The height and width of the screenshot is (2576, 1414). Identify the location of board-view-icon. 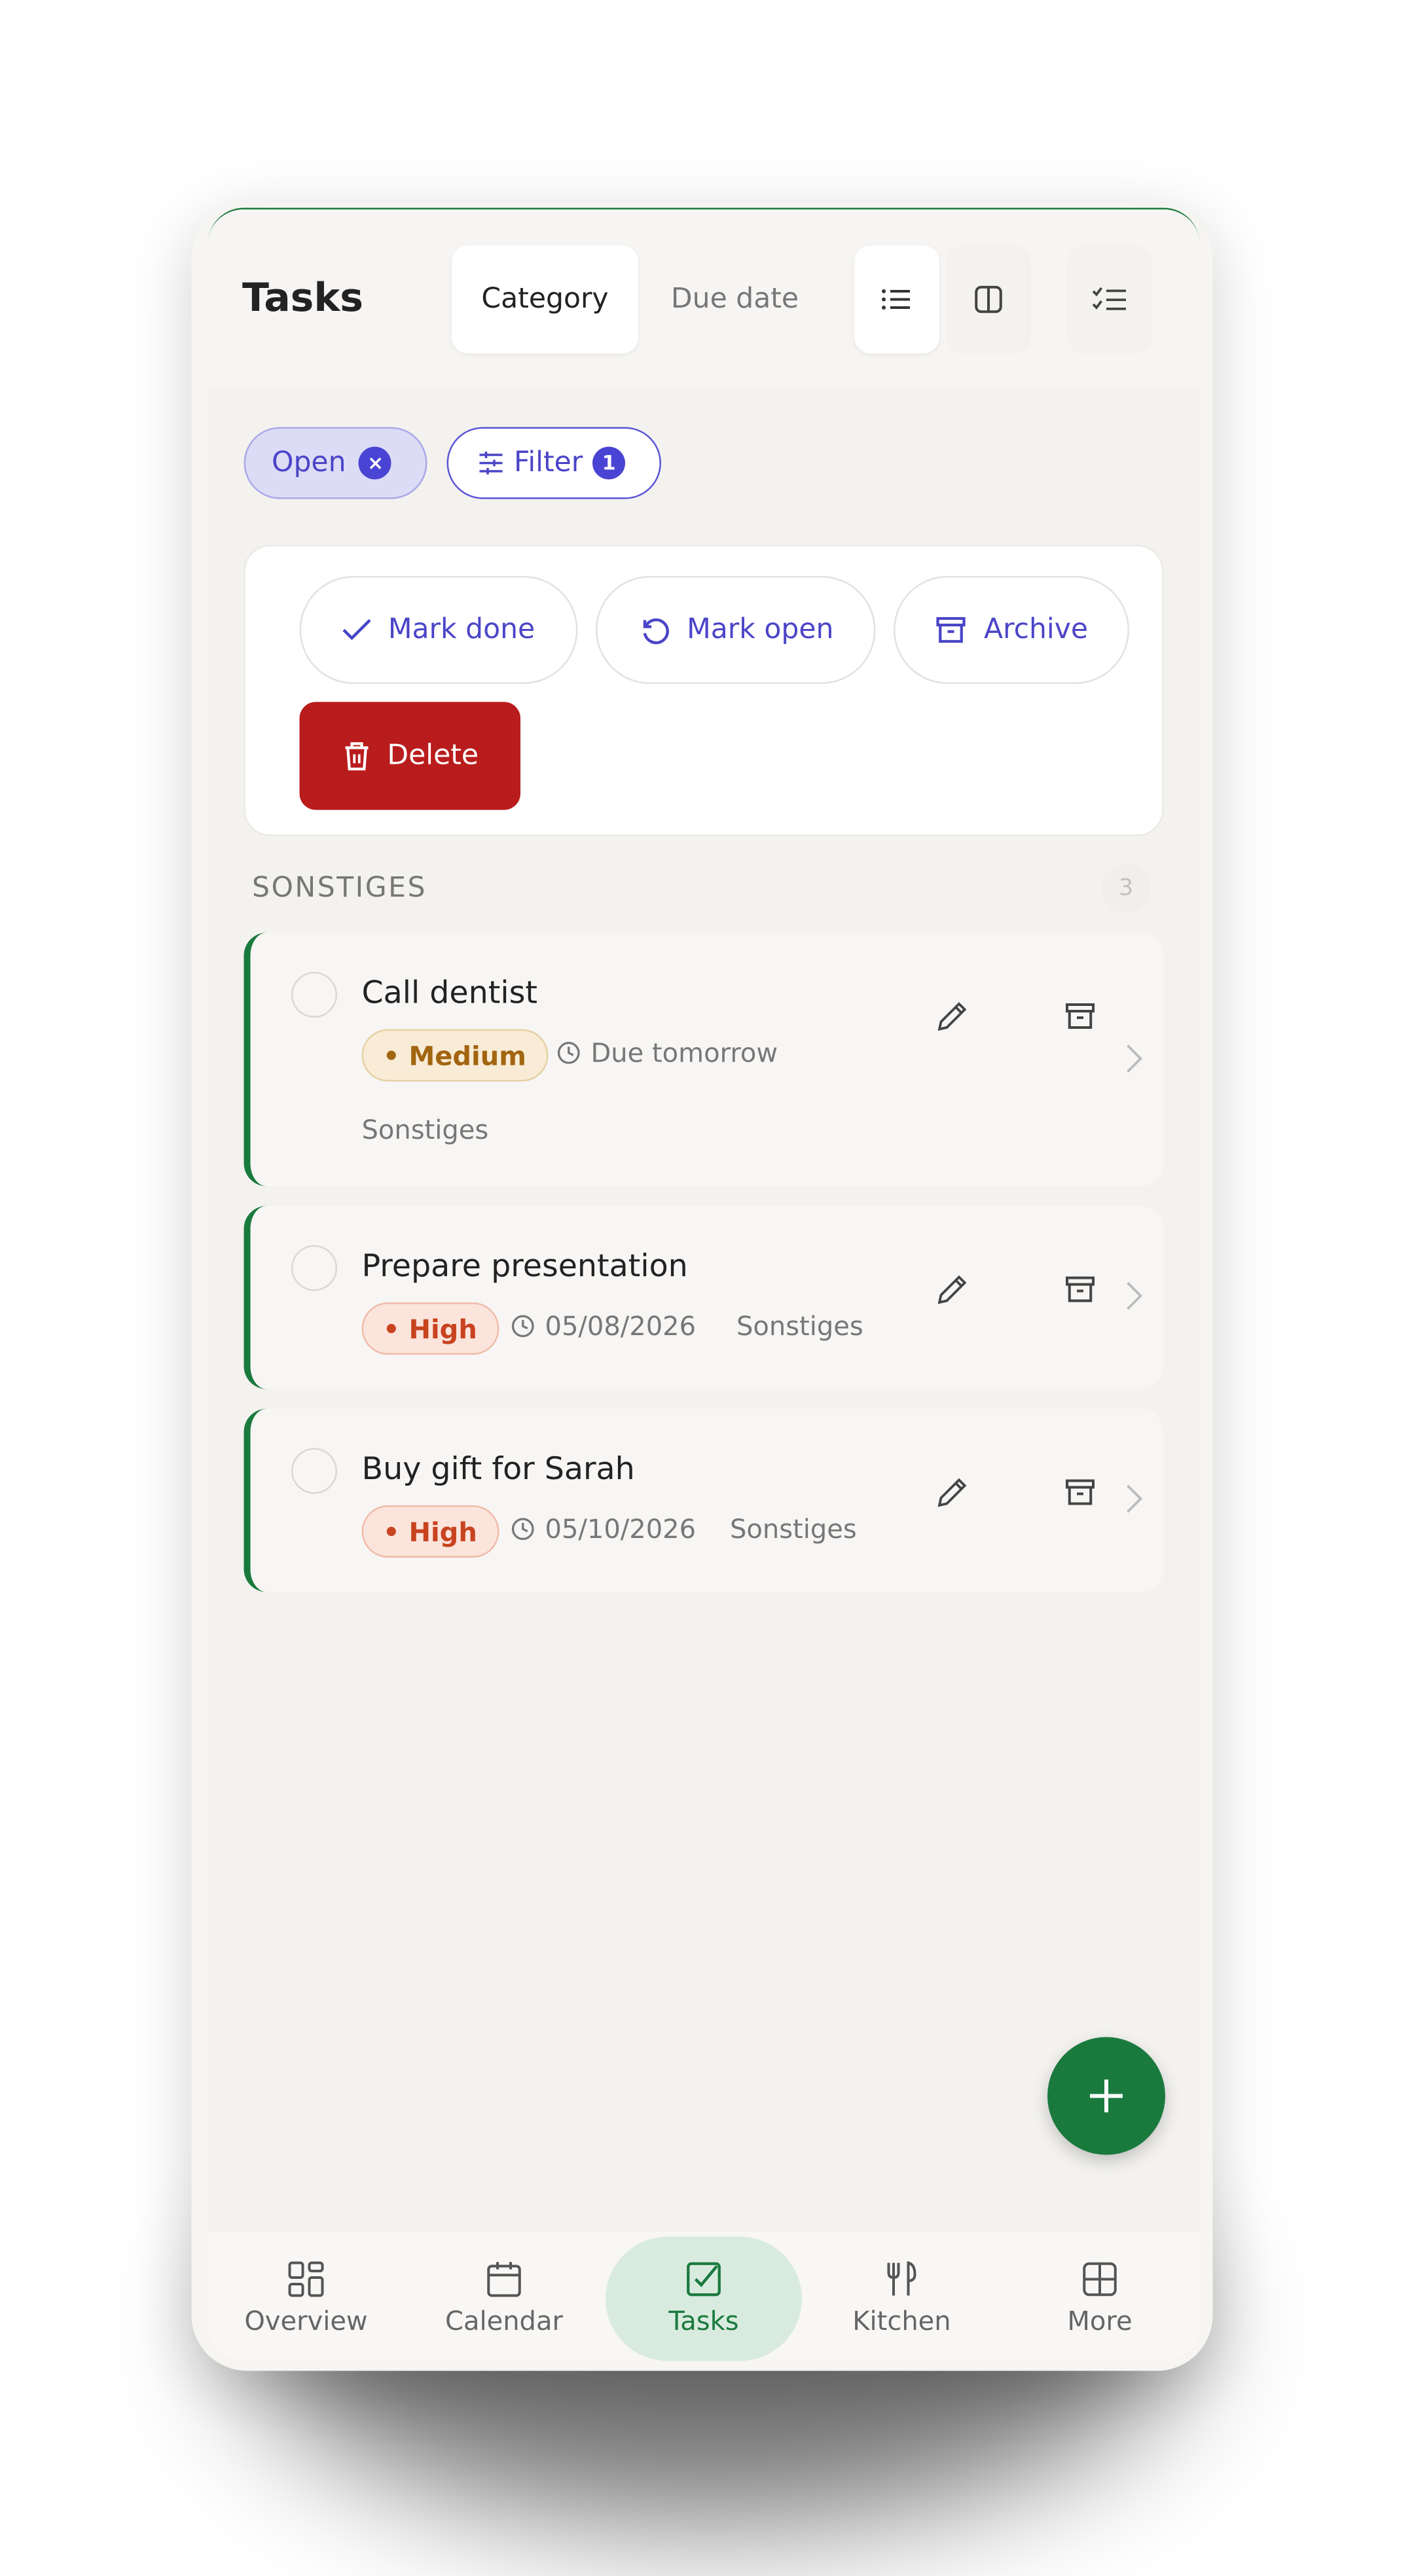
(988, 299).